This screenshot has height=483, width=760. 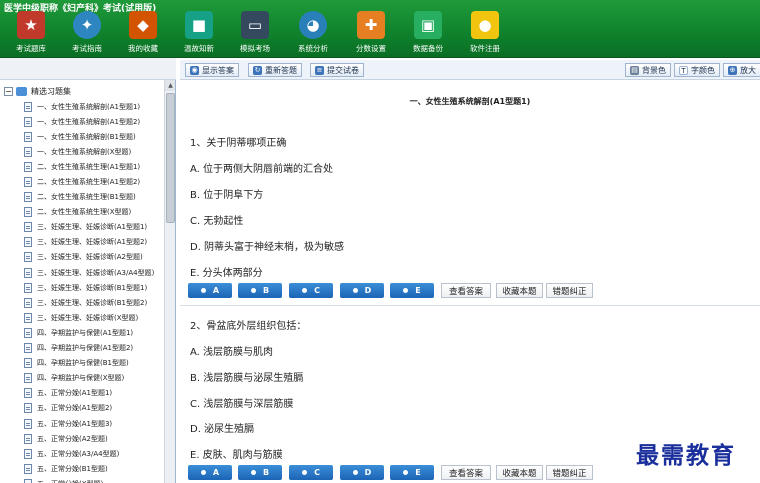 What do you see at coordinates (89, 479) in the screenshot?
I see `tree-item: 五、正常分娩(X型题)` at bounding box center [89, 479].